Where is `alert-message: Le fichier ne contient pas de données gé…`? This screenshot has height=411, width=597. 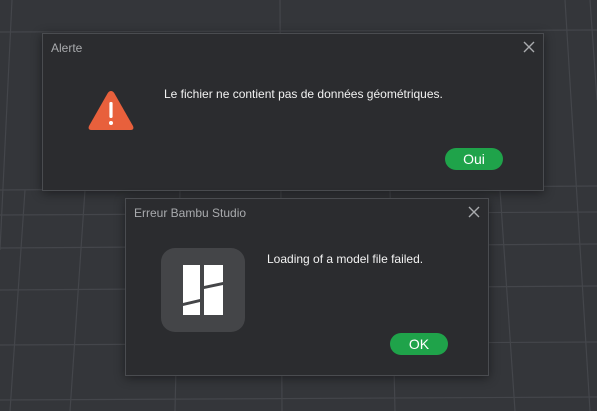 alert-message: Le fichier ne contient pas de données gé… is located at coordinates (303, 94).